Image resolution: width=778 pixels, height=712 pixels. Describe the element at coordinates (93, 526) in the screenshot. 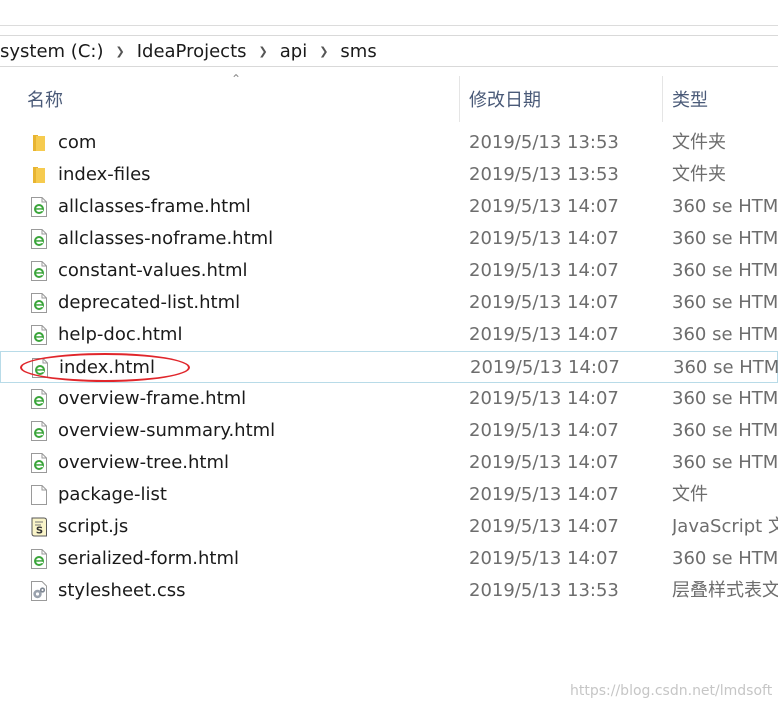

I see `file-name: script.js` at that location.